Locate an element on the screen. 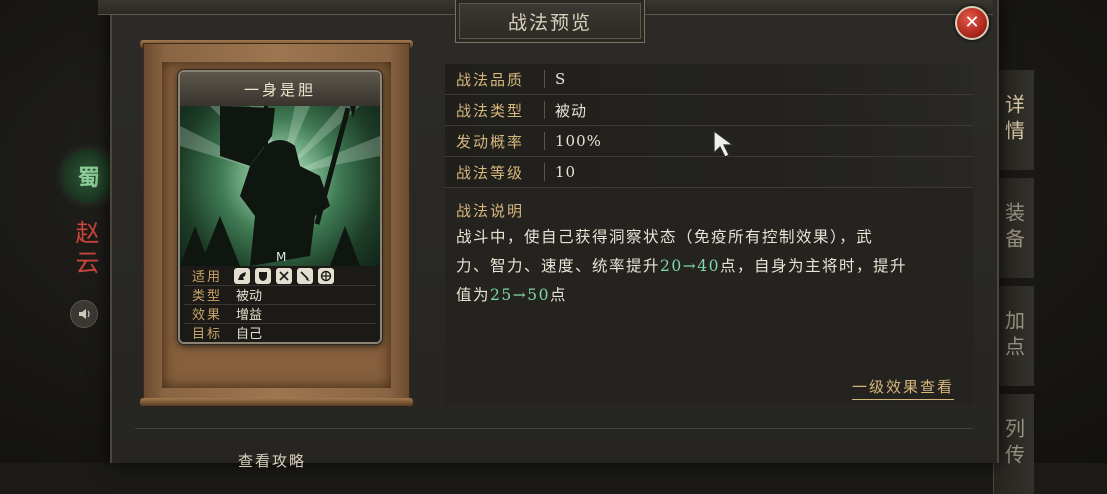 The image size is (1107, 494). stat-row-applicable: 适用 is located at coordinates (280, 276).